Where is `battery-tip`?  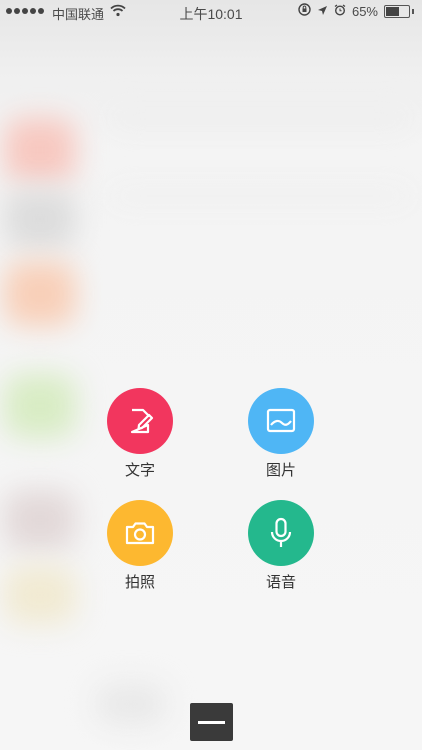 battery-tip is located at coordinates (413, 11).